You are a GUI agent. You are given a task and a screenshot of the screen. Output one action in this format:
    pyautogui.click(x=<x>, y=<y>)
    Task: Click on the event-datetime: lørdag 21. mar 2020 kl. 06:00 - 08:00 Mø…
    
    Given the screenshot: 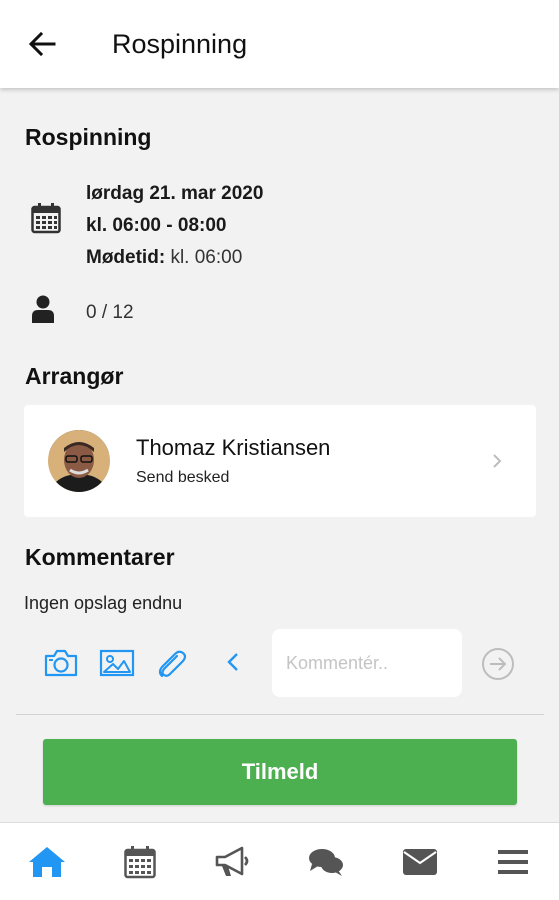 What is the action you would take?
    pyautogui.click(x=174, y=226)
    